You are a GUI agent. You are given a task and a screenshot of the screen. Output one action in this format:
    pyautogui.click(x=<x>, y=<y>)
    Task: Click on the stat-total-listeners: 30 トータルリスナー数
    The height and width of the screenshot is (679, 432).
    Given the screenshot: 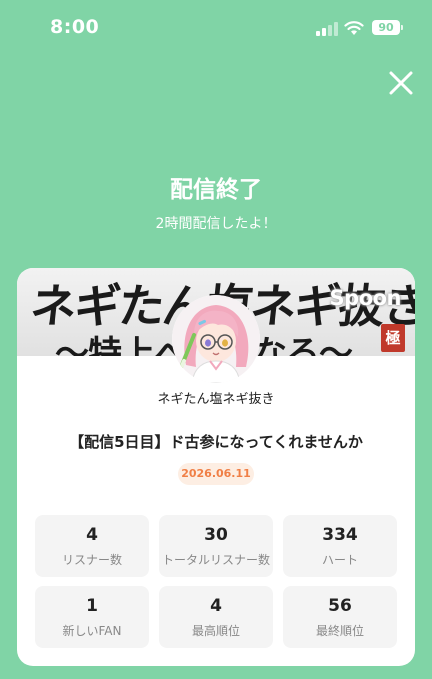 What is the action you would take?
    pyautogui.click(x=216, y=546)
    